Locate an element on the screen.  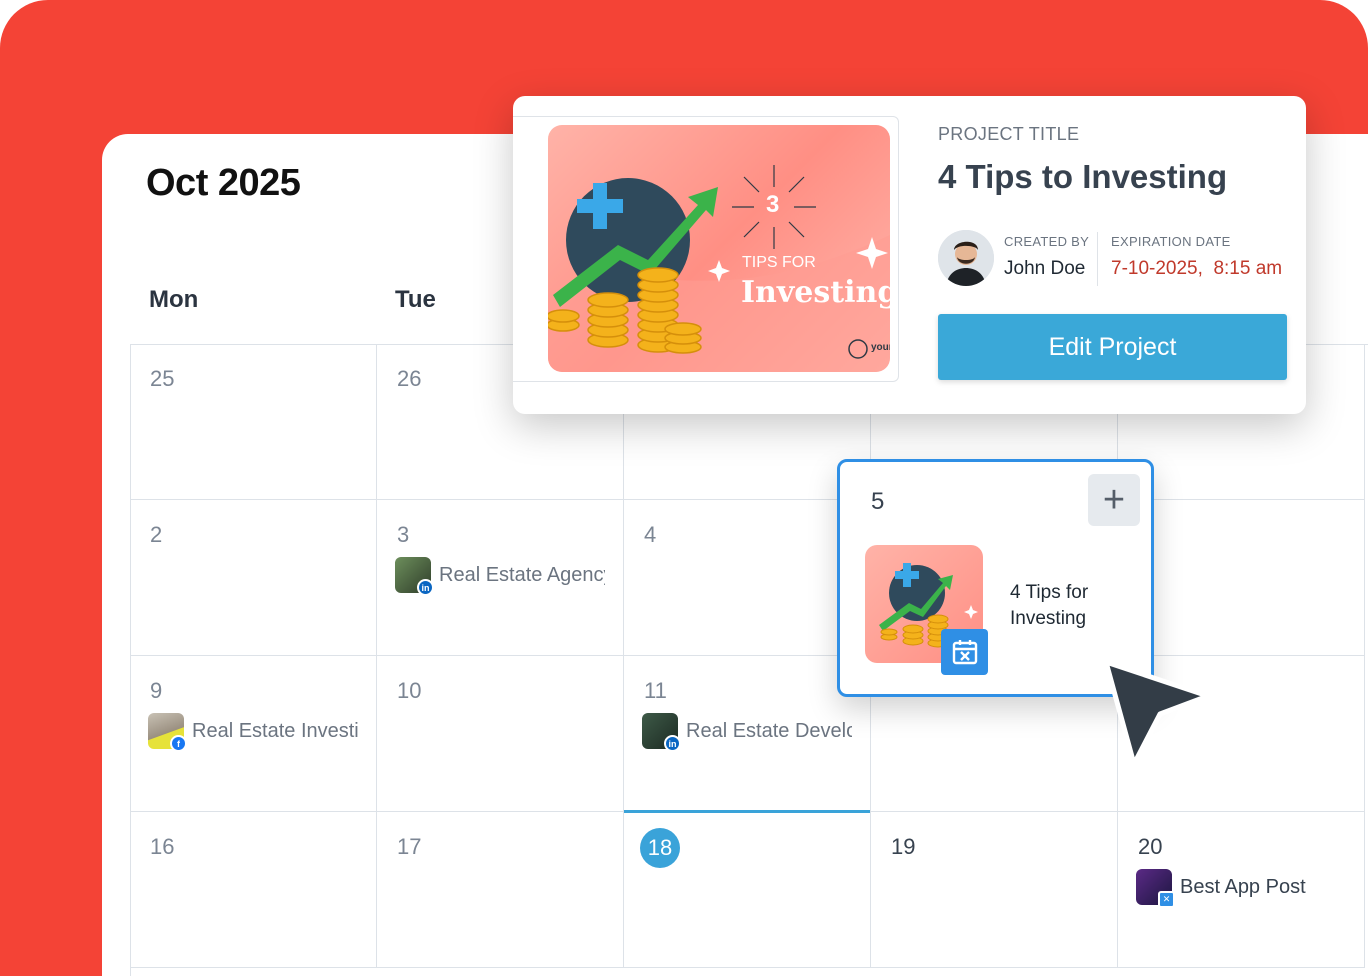
day-cell-today: 18 is located at coordinates (747, 890).